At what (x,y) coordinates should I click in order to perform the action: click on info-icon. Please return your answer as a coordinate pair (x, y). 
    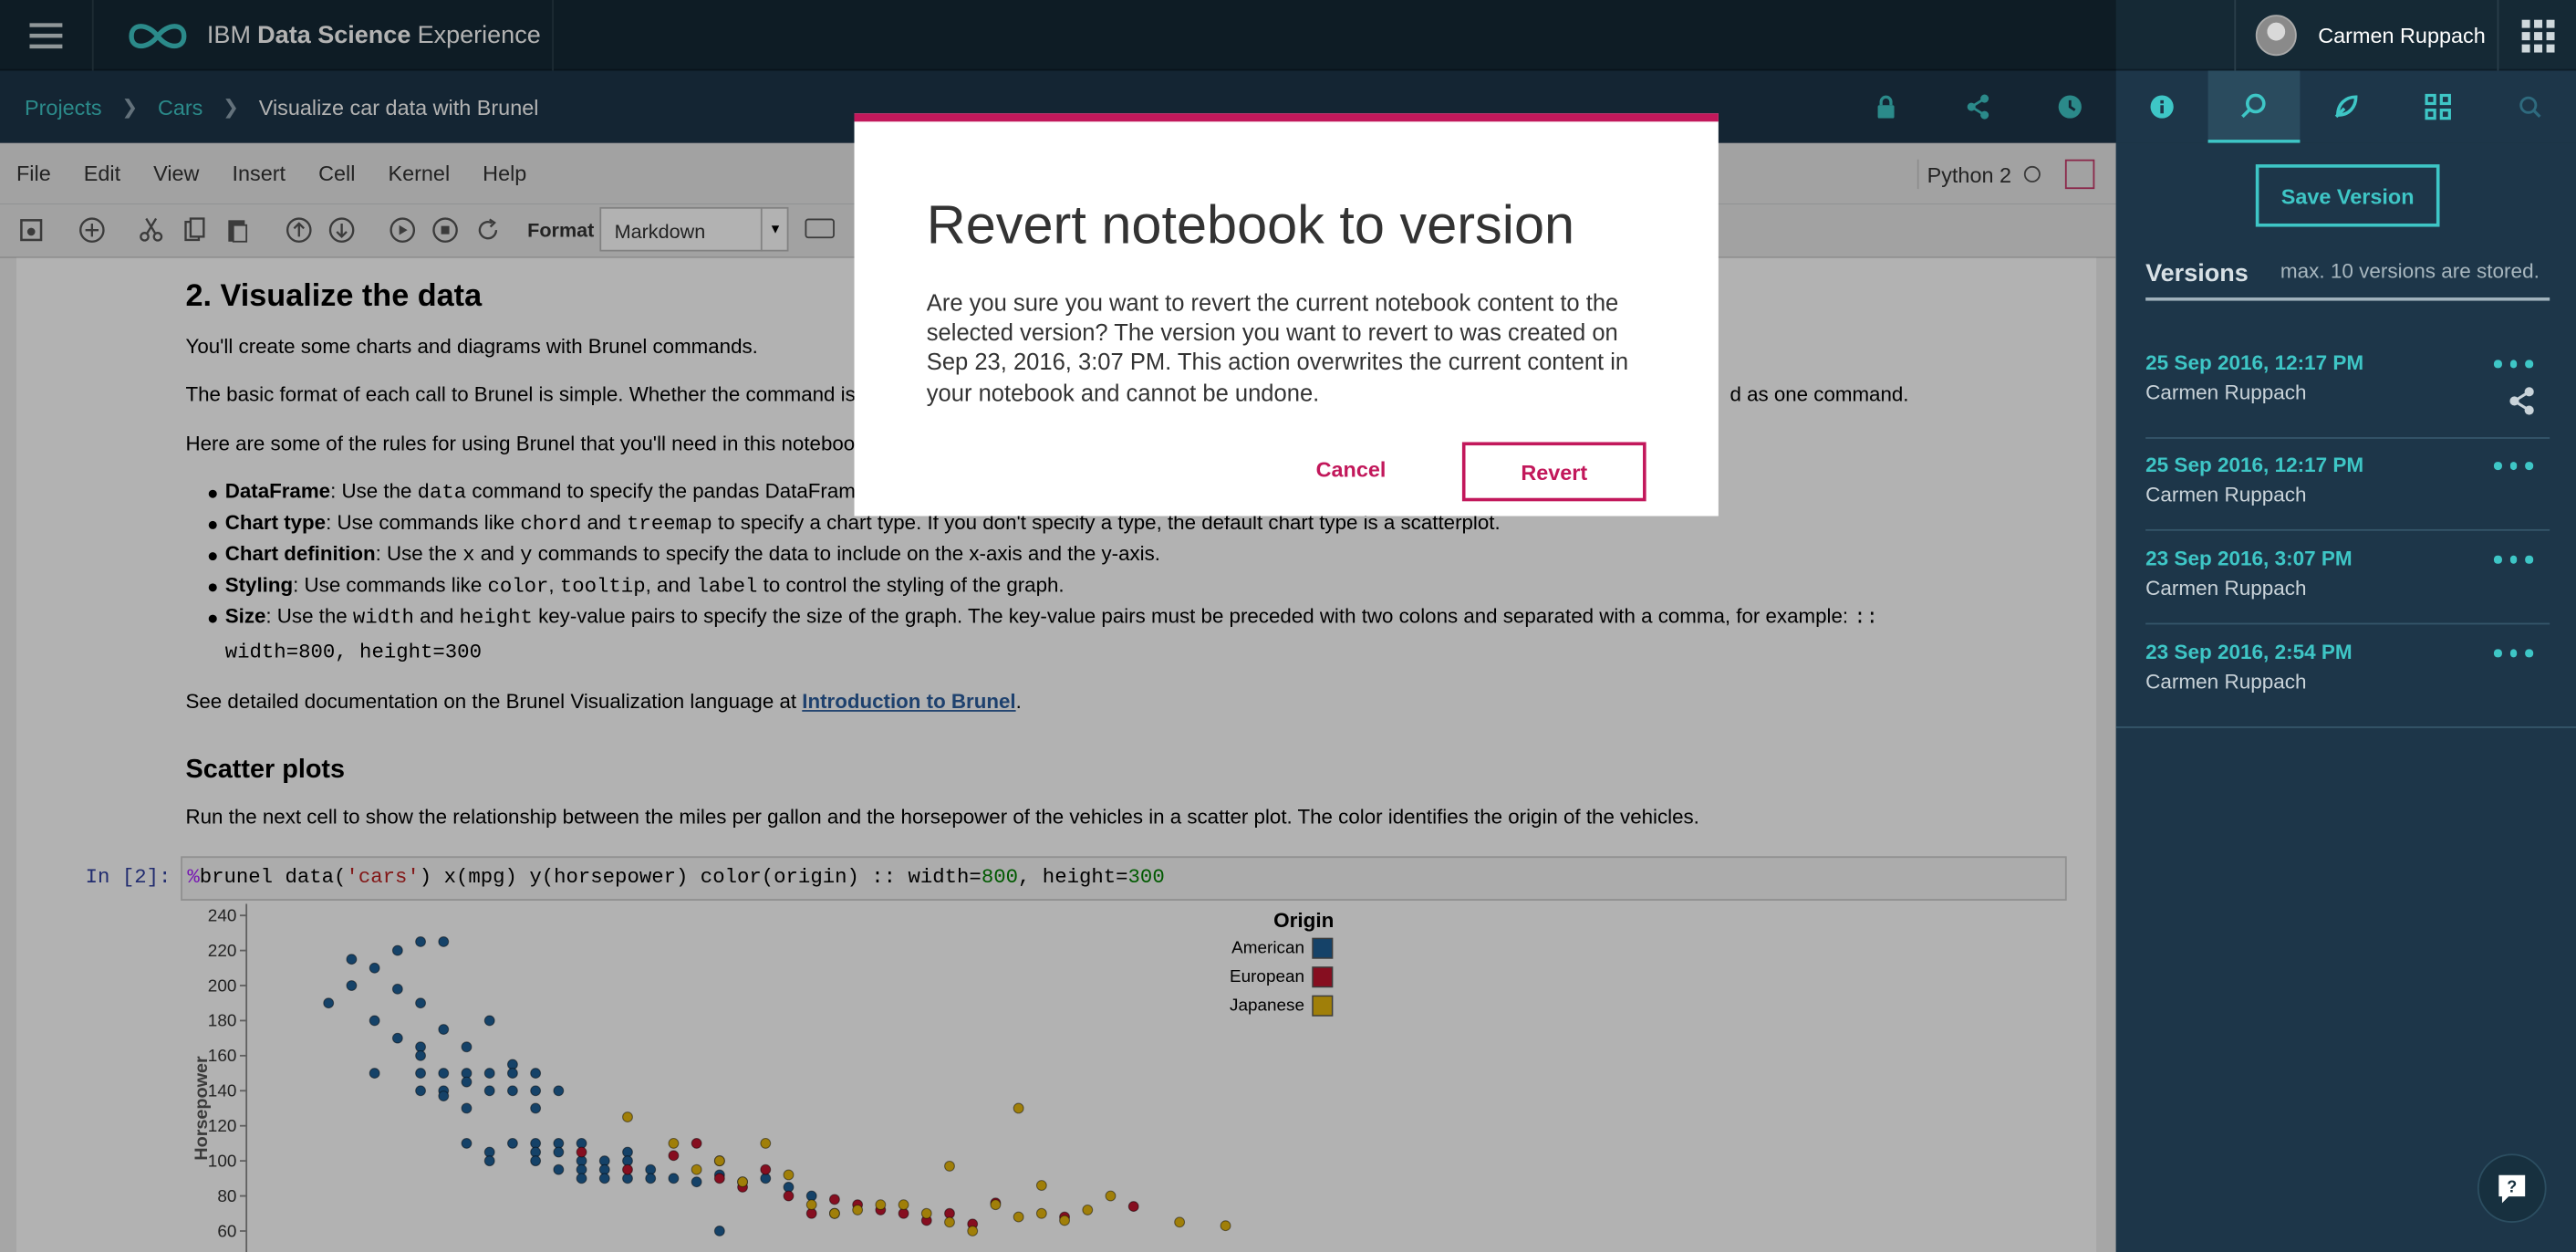
    Looking at the image, I should click on (2162, 106).